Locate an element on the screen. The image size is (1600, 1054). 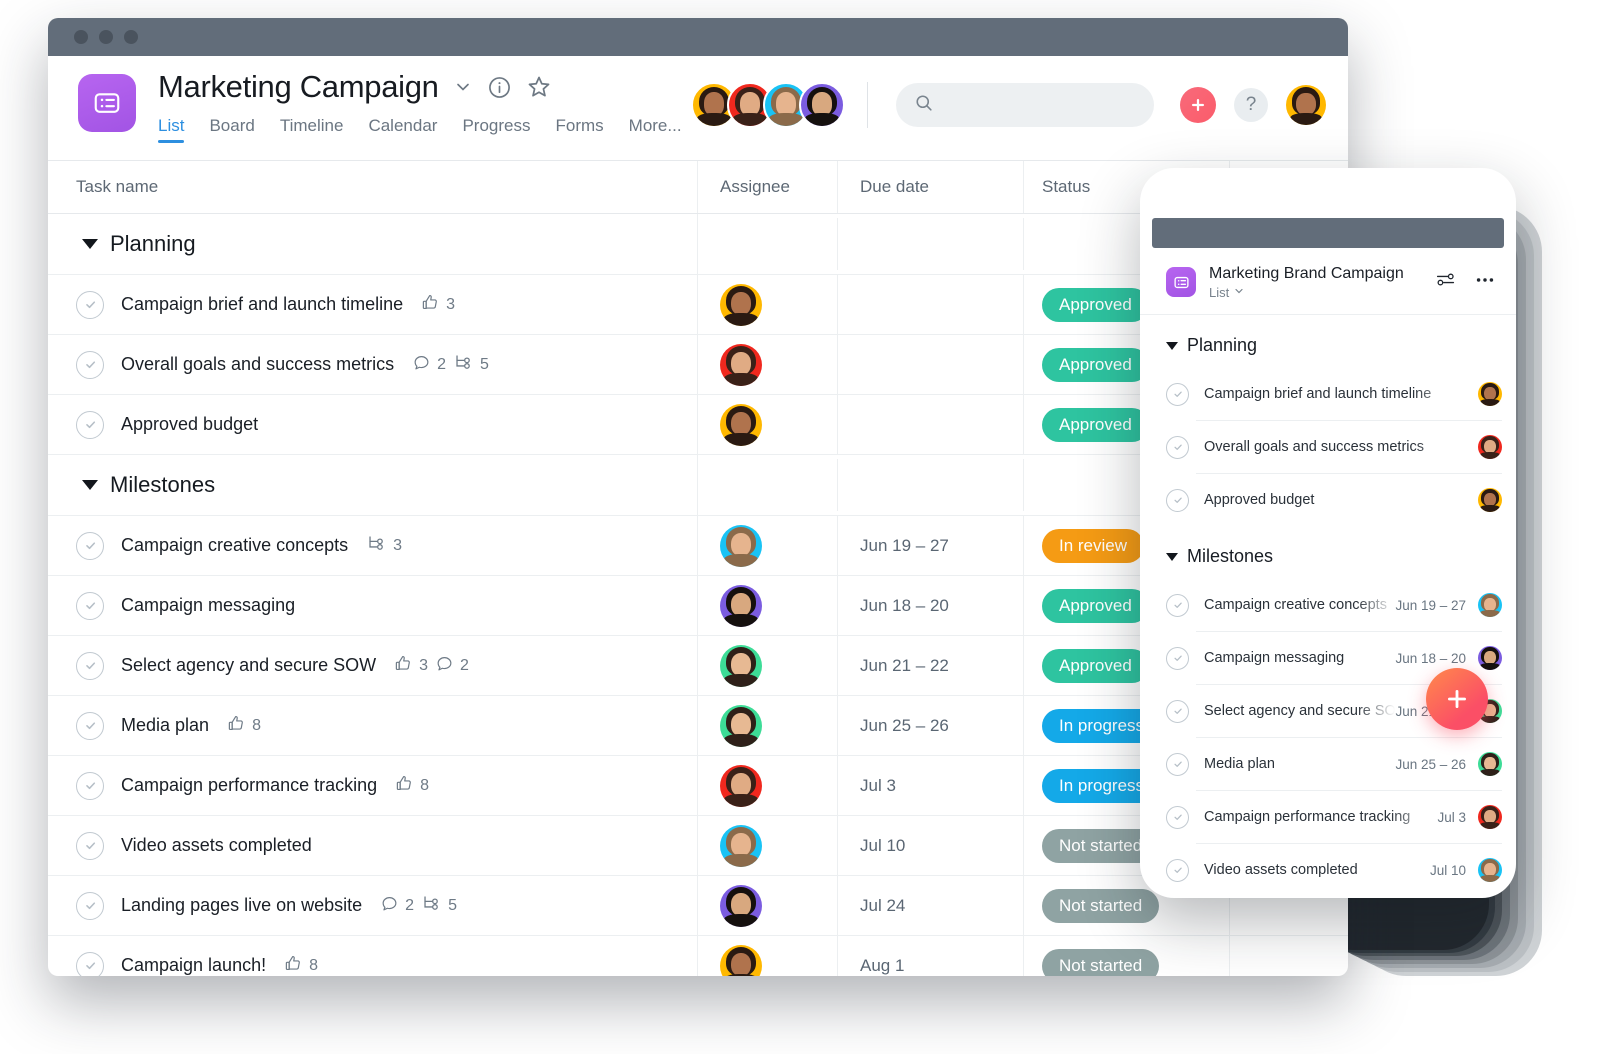
due-date-cell: Jul 10 is located at coordinates (931, 845).